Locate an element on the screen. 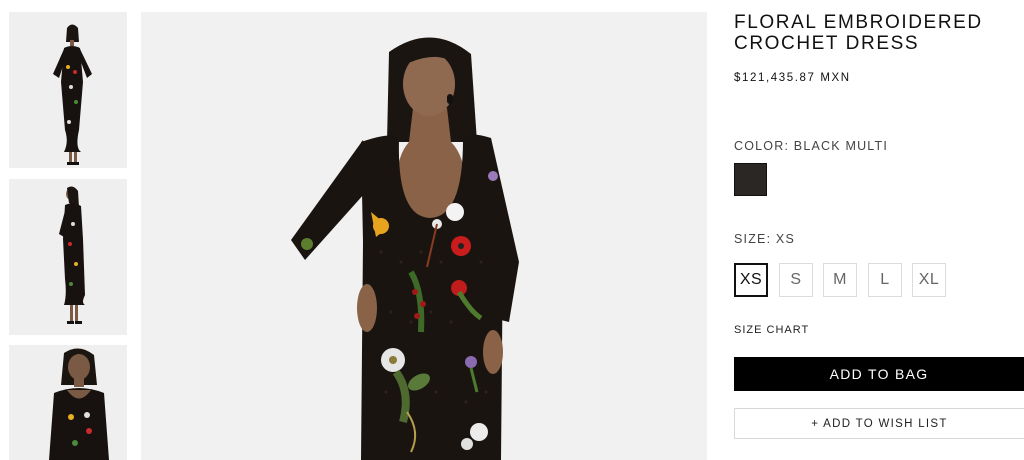 This screenshot has height=460, width=1024. product-title: FLORAL EMBROIDERED CROCHET DRESS is located at coordinates (858, 33).